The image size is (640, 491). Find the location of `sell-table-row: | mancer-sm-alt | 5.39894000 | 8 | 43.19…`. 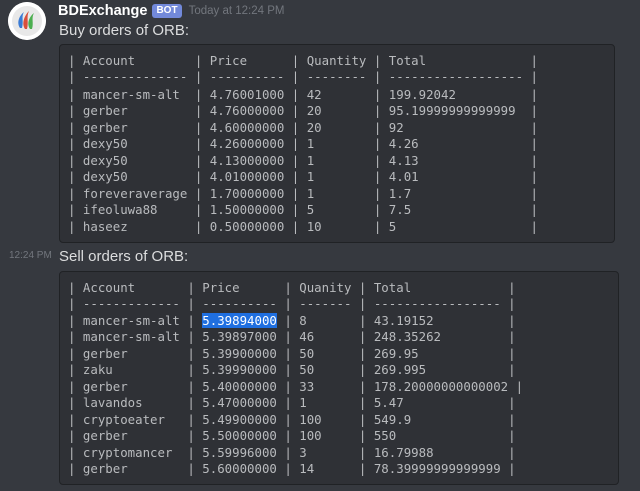

sell-table-row: | mancer-sm-alt | 5.39894000 | 8 | 43.19… is located at coordinates (292, 321).